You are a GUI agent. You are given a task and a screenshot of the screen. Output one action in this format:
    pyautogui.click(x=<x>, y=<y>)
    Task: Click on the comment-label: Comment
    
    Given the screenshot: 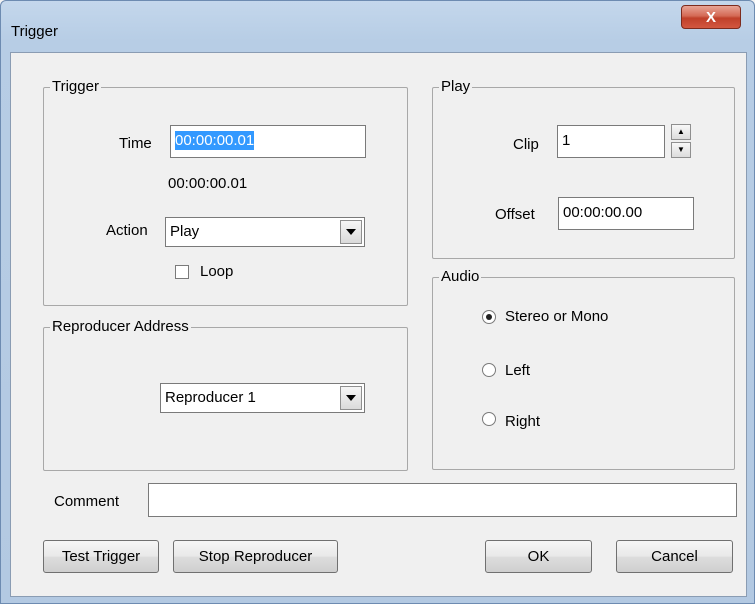 What is the action you would take?
    pyautogui.click(x=87, y=501)
    